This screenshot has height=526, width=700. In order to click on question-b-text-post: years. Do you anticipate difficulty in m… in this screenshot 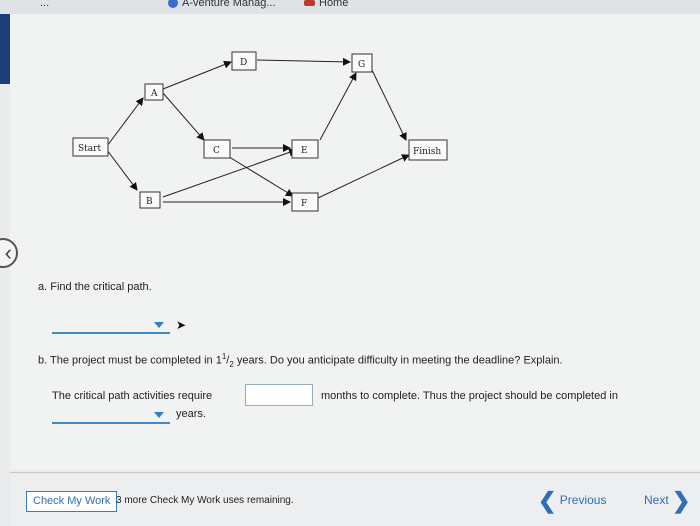, I will do `click(398, 360)`.